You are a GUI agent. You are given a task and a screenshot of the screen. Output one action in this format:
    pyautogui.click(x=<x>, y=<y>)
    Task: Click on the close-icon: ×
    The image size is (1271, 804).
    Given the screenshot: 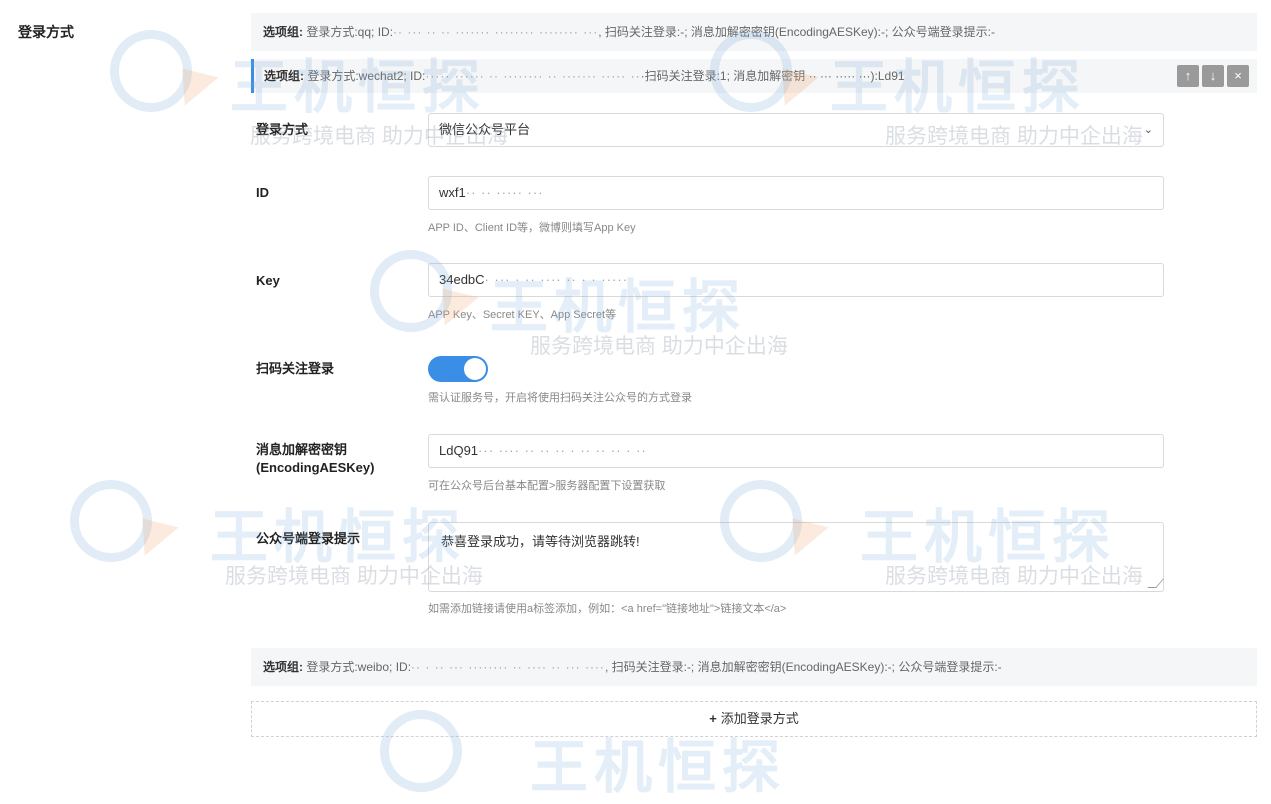 What is the action you would take?
    pyautogui.click(x=1238, y=76)
    